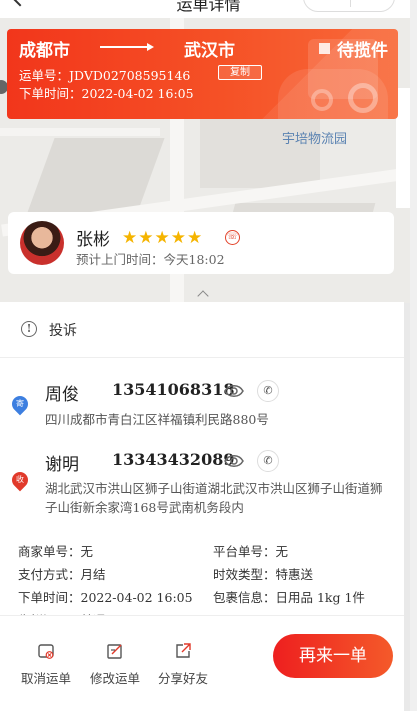  What do you see at coordinates (208, 9) in the screenshot?
I see `nav-bar: 运单详情` at bounding box center [208, 9].